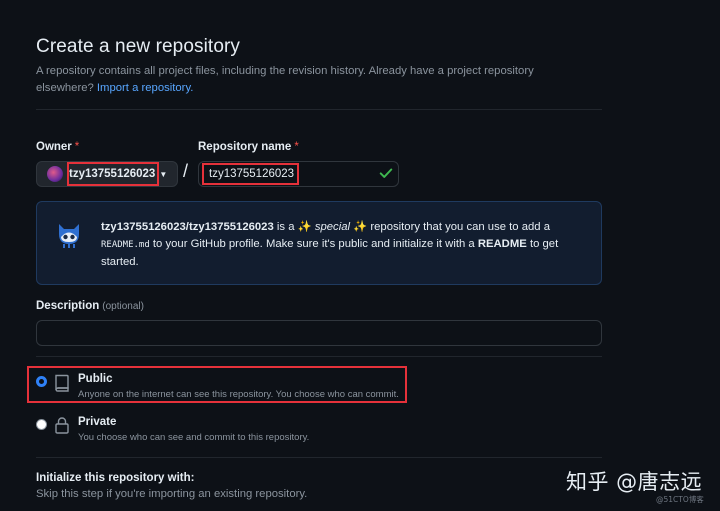 The height and width of the screenshot is (511, 720). Describe the element at coordinates (502, 244) in the screenshot. I see `readme-bold: README` at that location.